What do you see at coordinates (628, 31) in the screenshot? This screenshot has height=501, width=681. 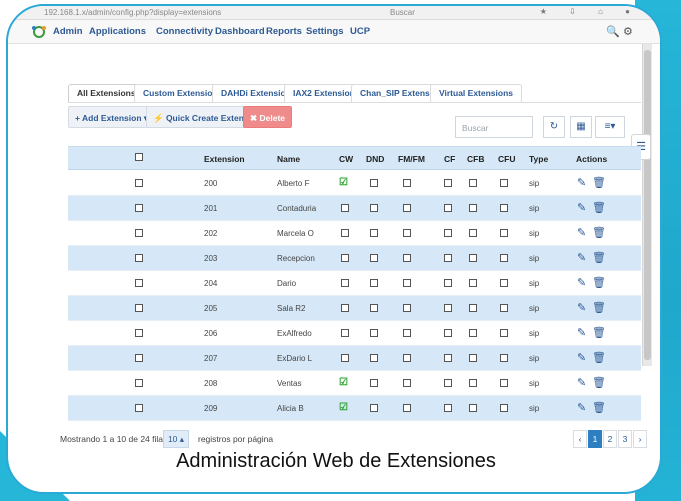 I see `gear-icon: ⚙` at bounding box center [628, 31].